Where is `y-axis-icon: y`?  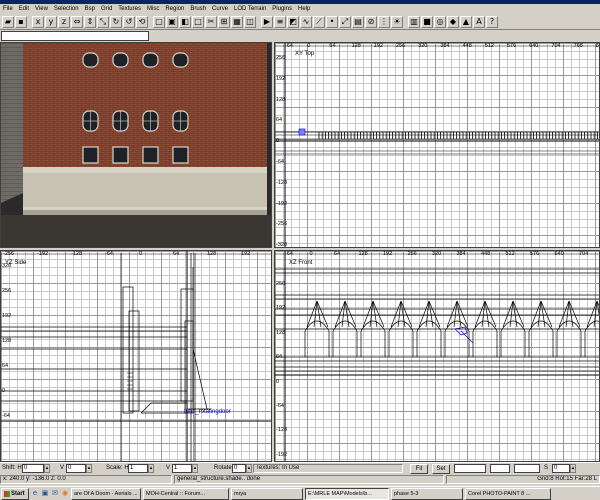
y-axis-icon: y is located at coordinates (51, 21).